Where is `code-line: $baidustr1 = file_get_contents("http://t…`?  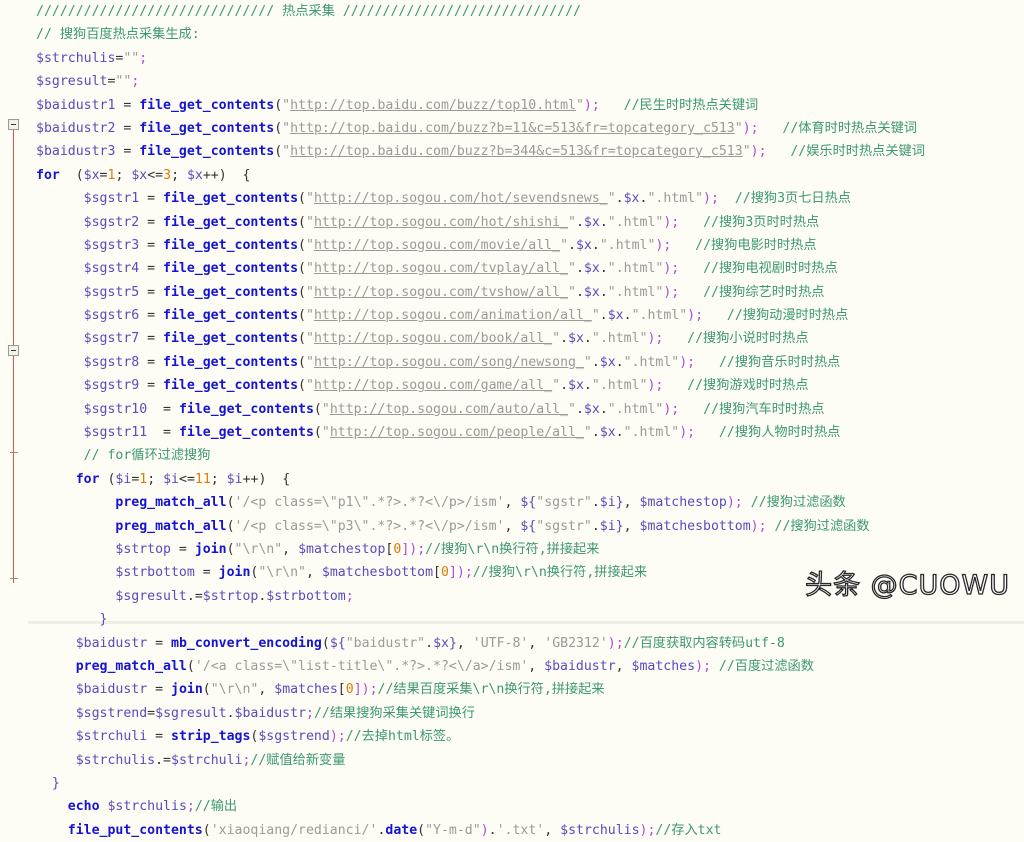 code-line: $baidustr1 = file_get_contents("http://t… is located at coordinates (530, 105).